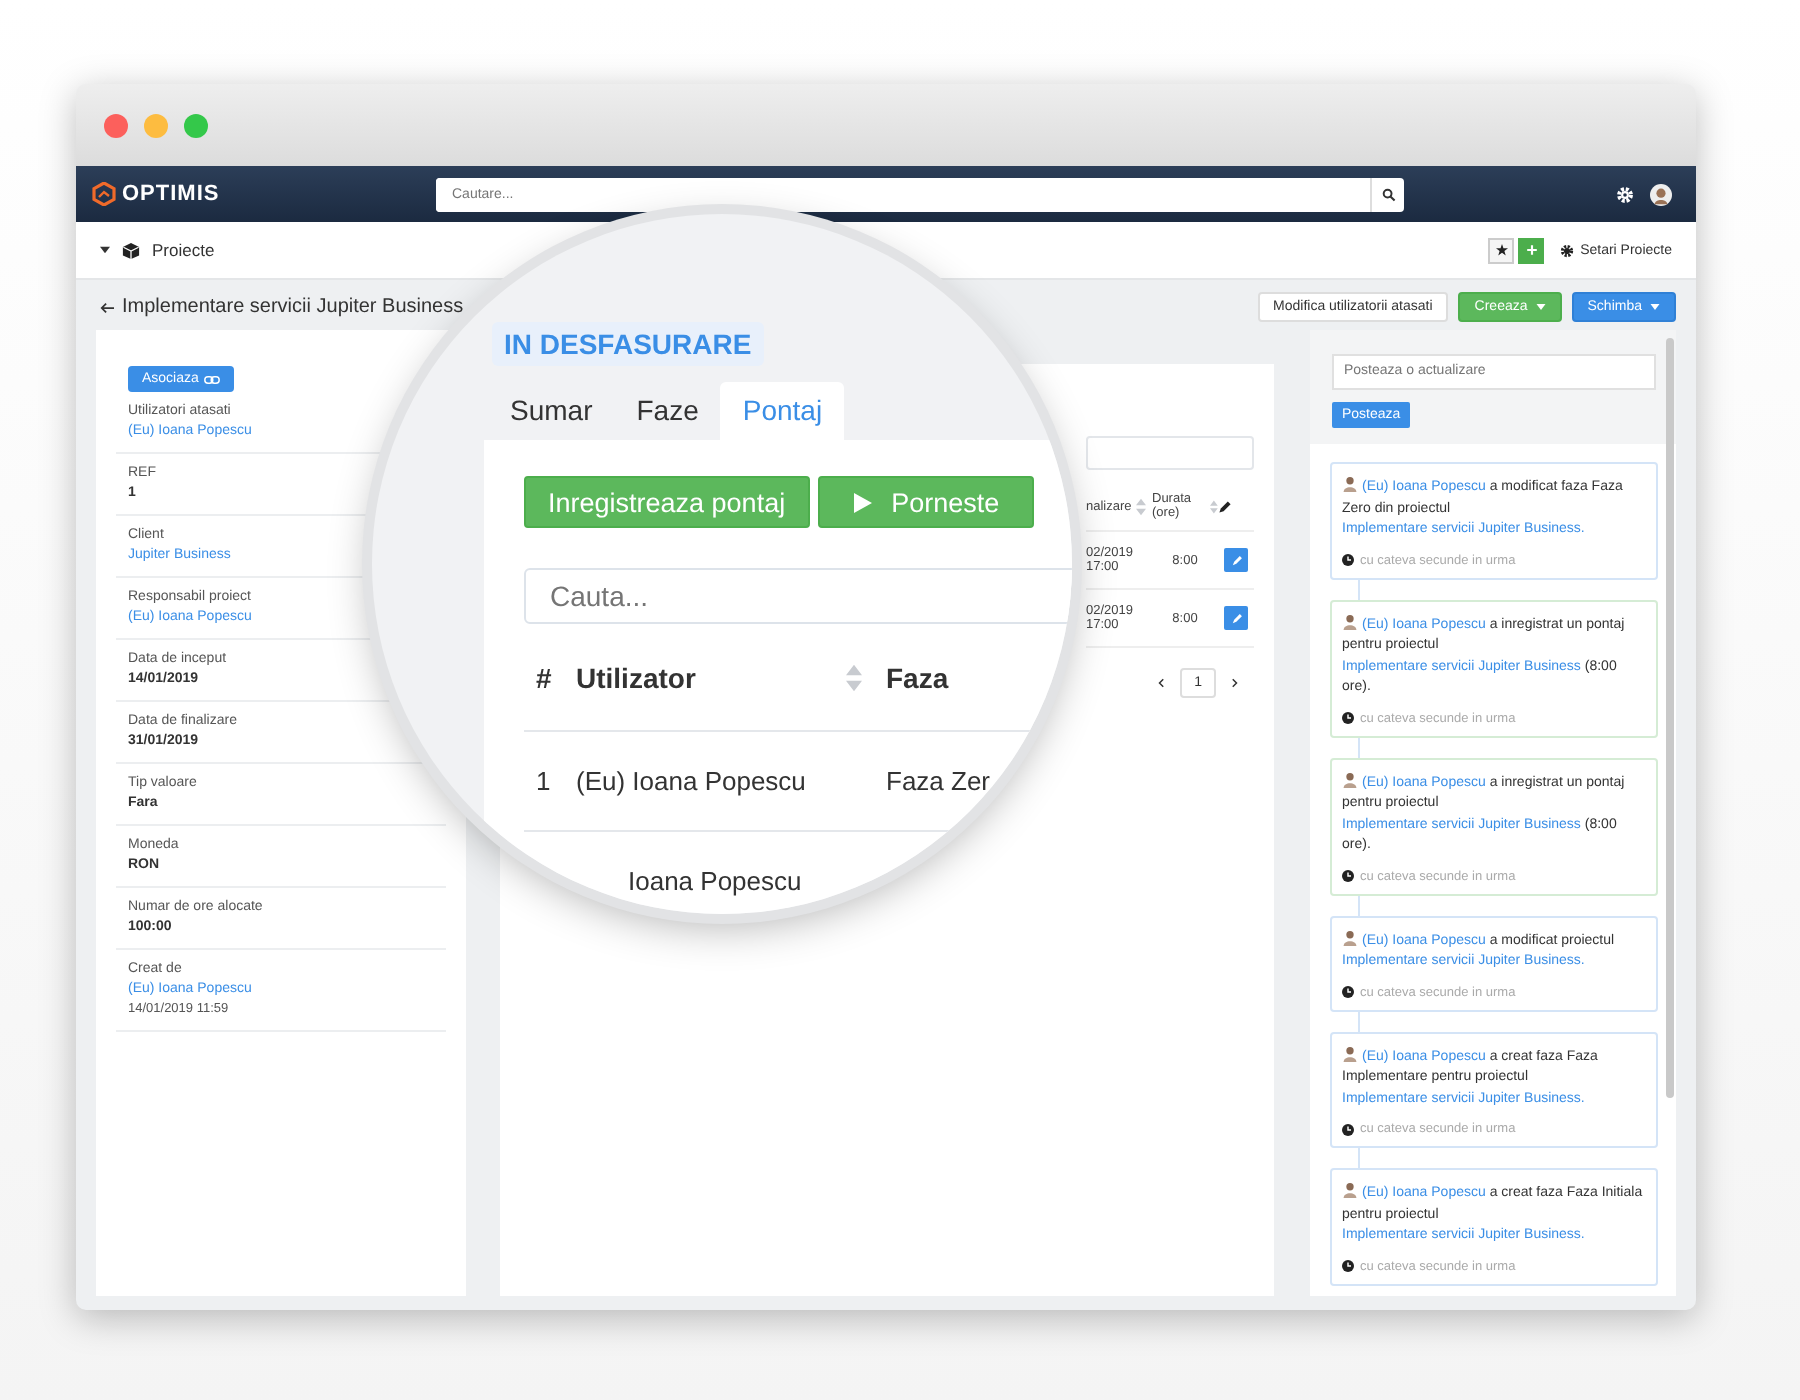 Image resolution: width=1800 pixels, height=1400 pixels. I want to click on scrollbar, so click(1670, 718).